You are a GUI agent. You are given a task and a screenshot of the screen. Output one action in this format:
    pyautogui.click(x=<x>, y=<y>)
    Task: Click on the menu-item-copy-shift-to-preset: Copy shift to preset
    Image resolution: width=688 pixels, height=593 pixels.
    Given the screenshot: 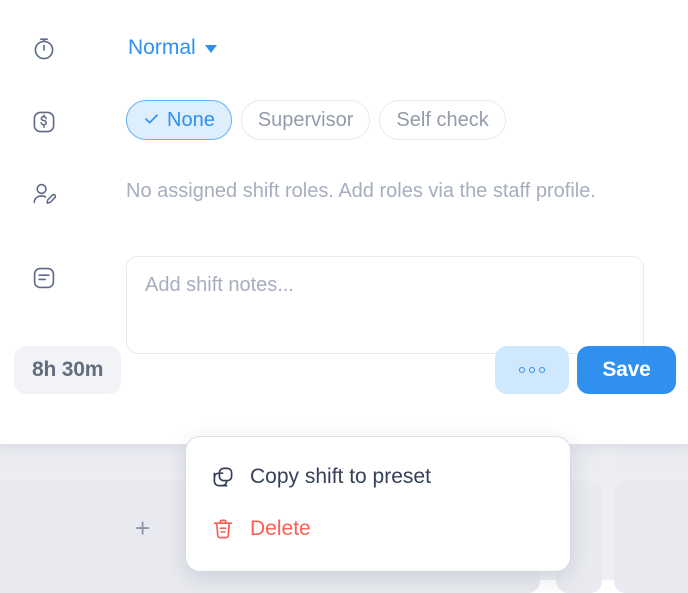 What is the action you would take?
    pyautogui.click(x=378, y=477)
    